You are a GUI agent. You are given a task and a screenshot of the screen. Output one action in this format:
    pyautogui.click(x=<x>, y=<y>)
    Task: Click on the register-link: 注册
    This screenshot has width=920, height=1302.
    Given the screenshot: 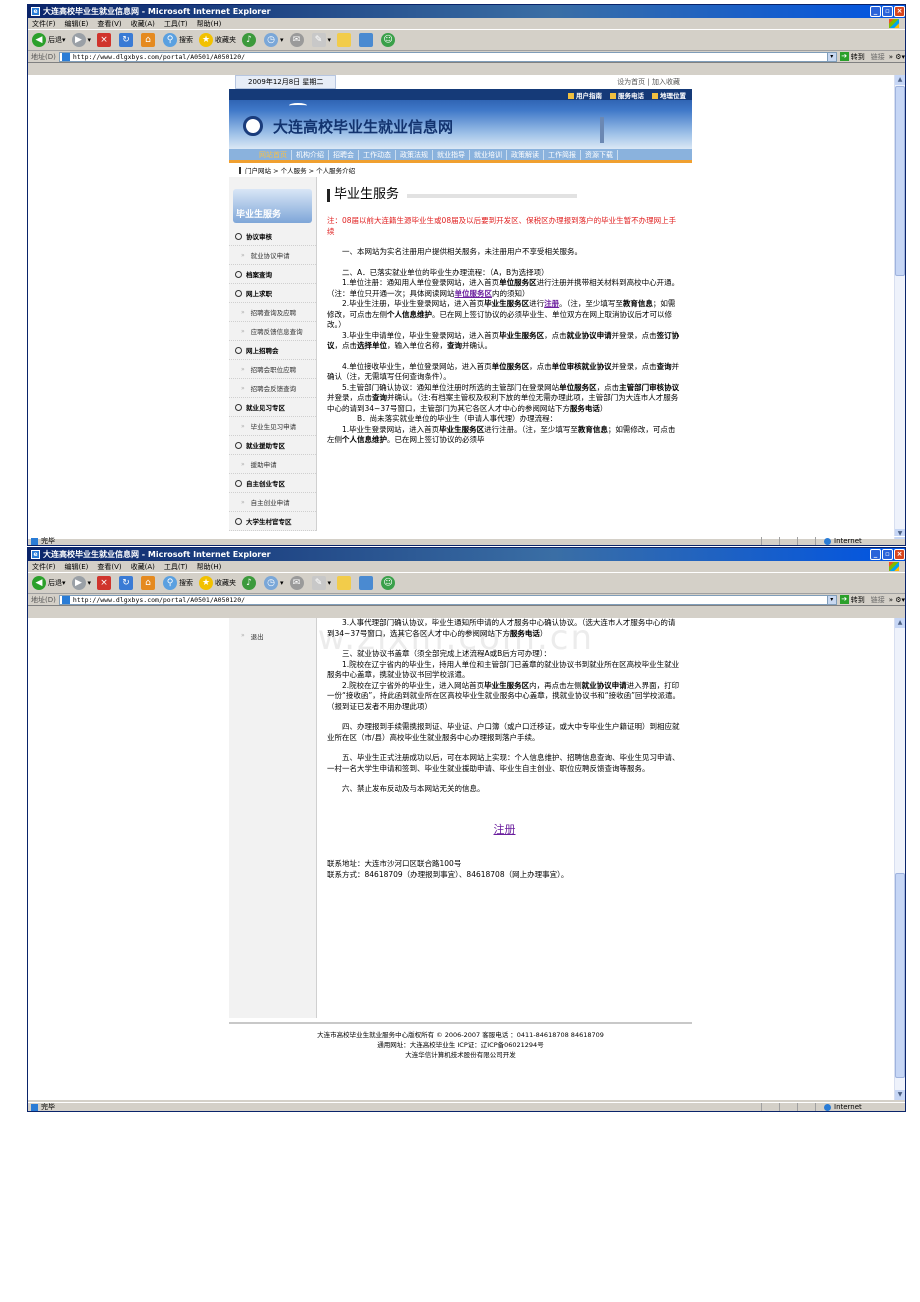 What is the action you would take?
    pyautogui.click(x=504, y=830)
    